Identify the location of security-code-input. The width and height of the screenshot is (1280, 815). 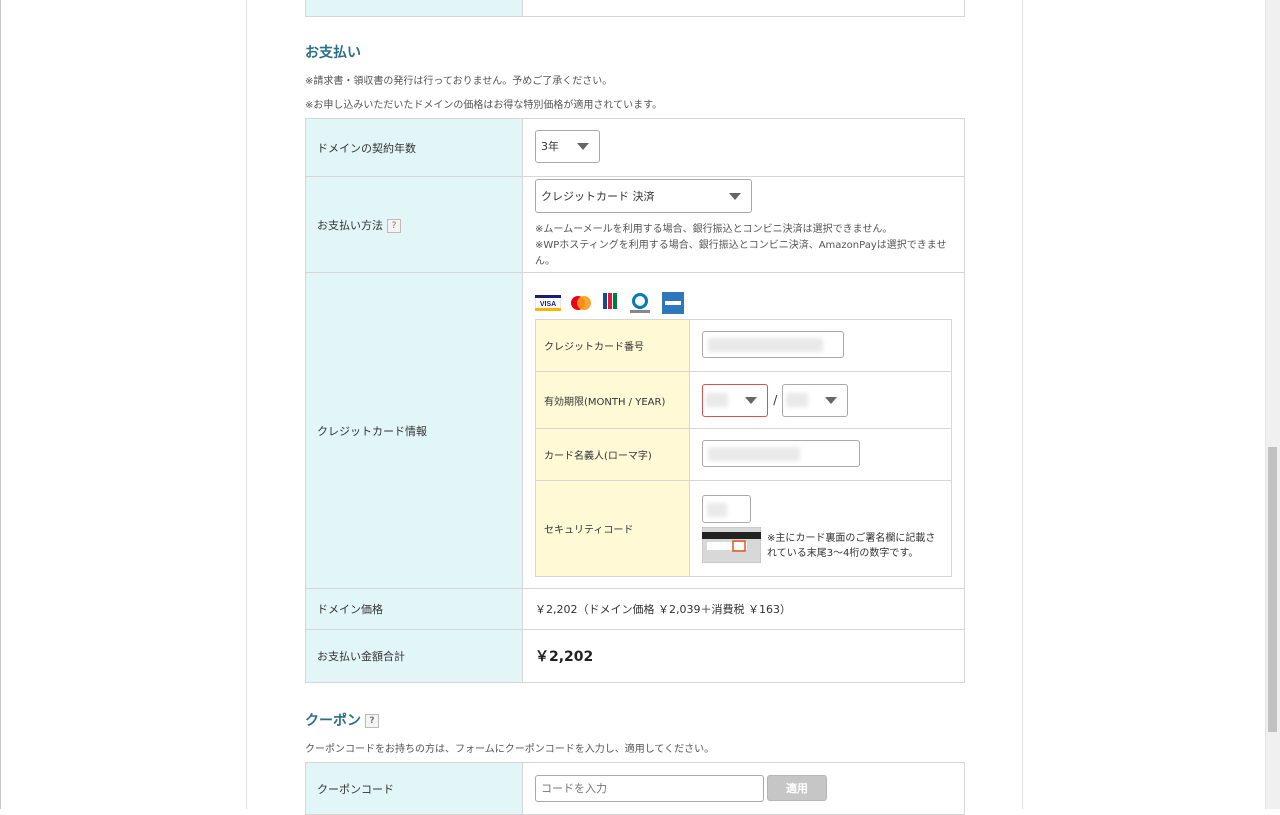
(726, 508).